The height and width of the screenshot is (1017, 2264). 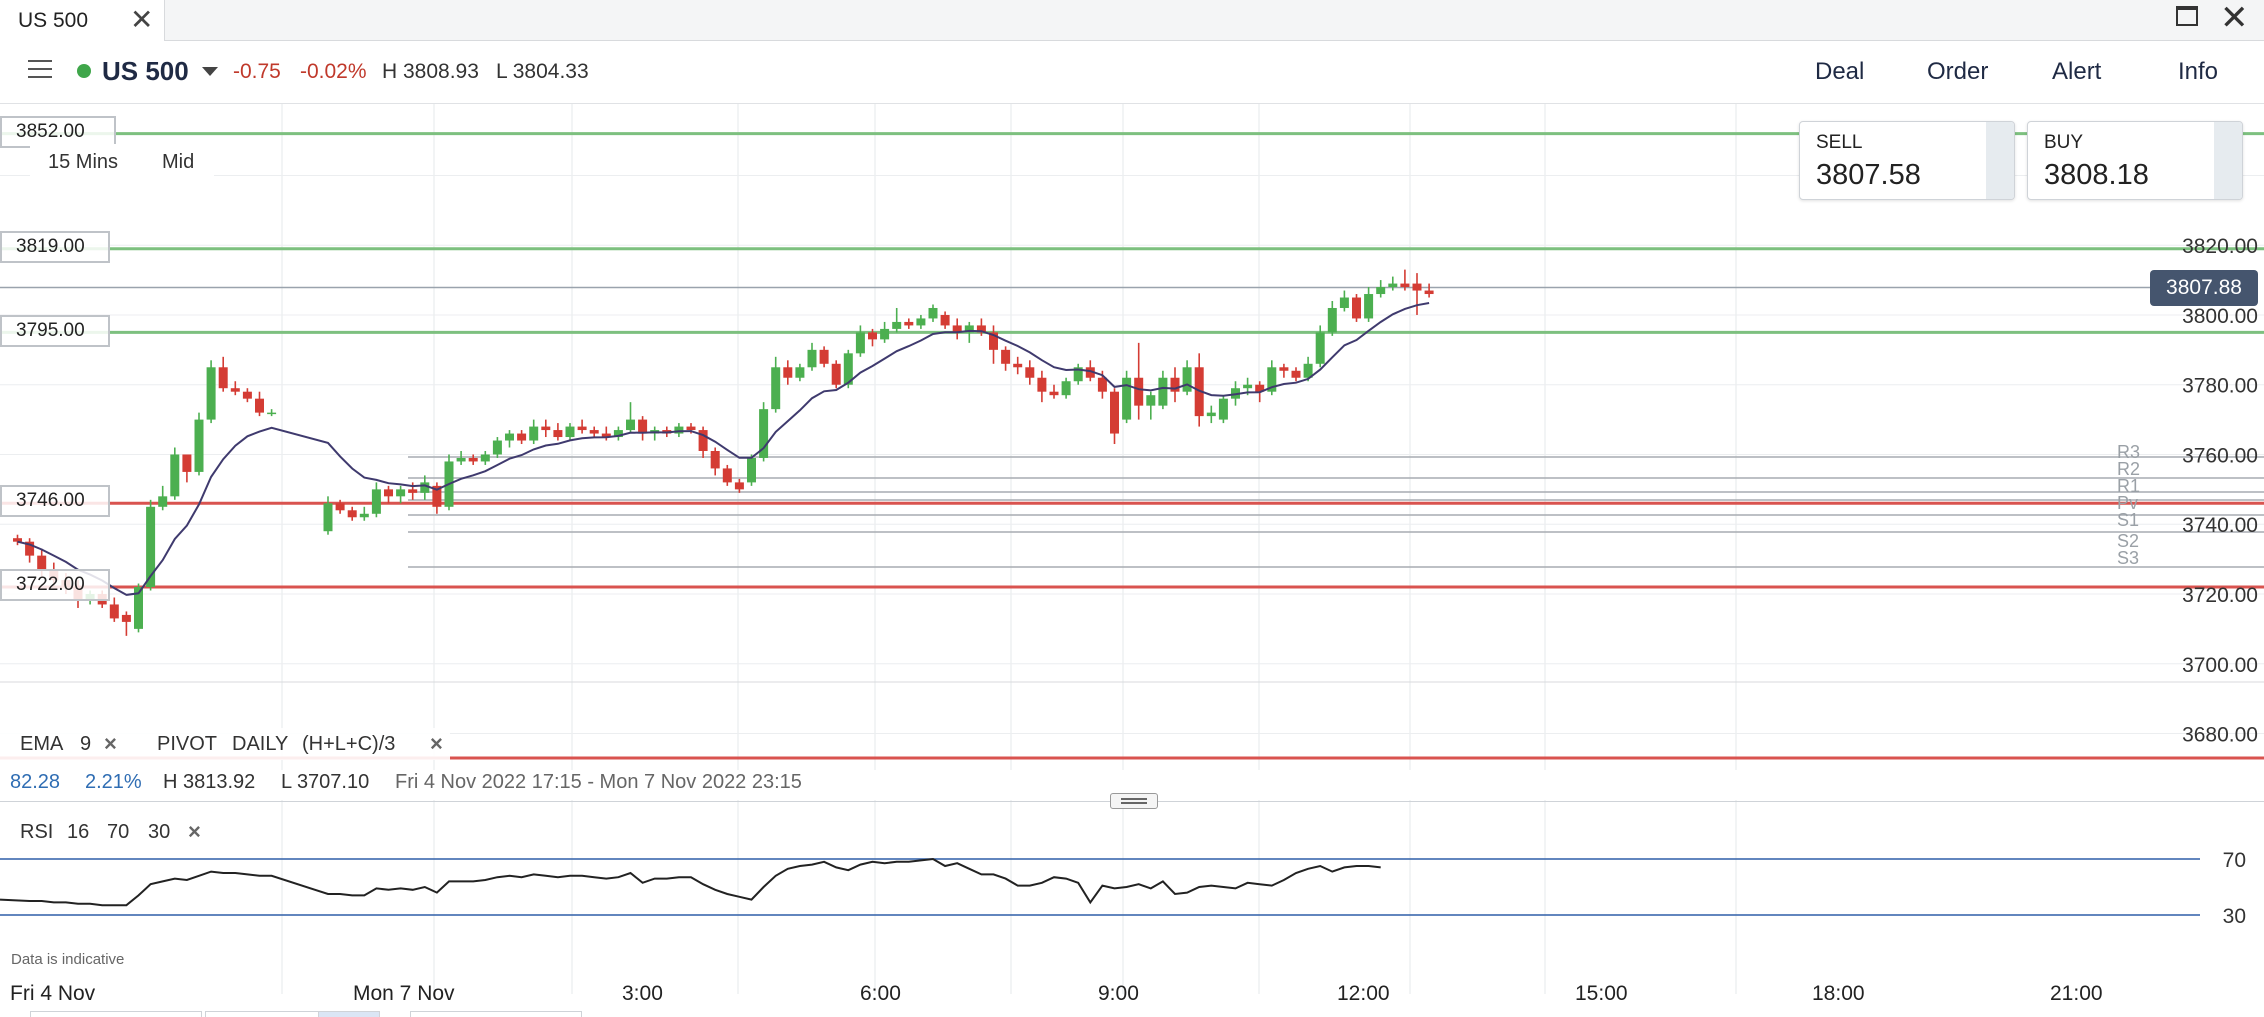 What do you see at coordinates (2135, 160) in the screenshot?
I see `buy-button: BUY 3808.18` at bounding box center [2135, 160].